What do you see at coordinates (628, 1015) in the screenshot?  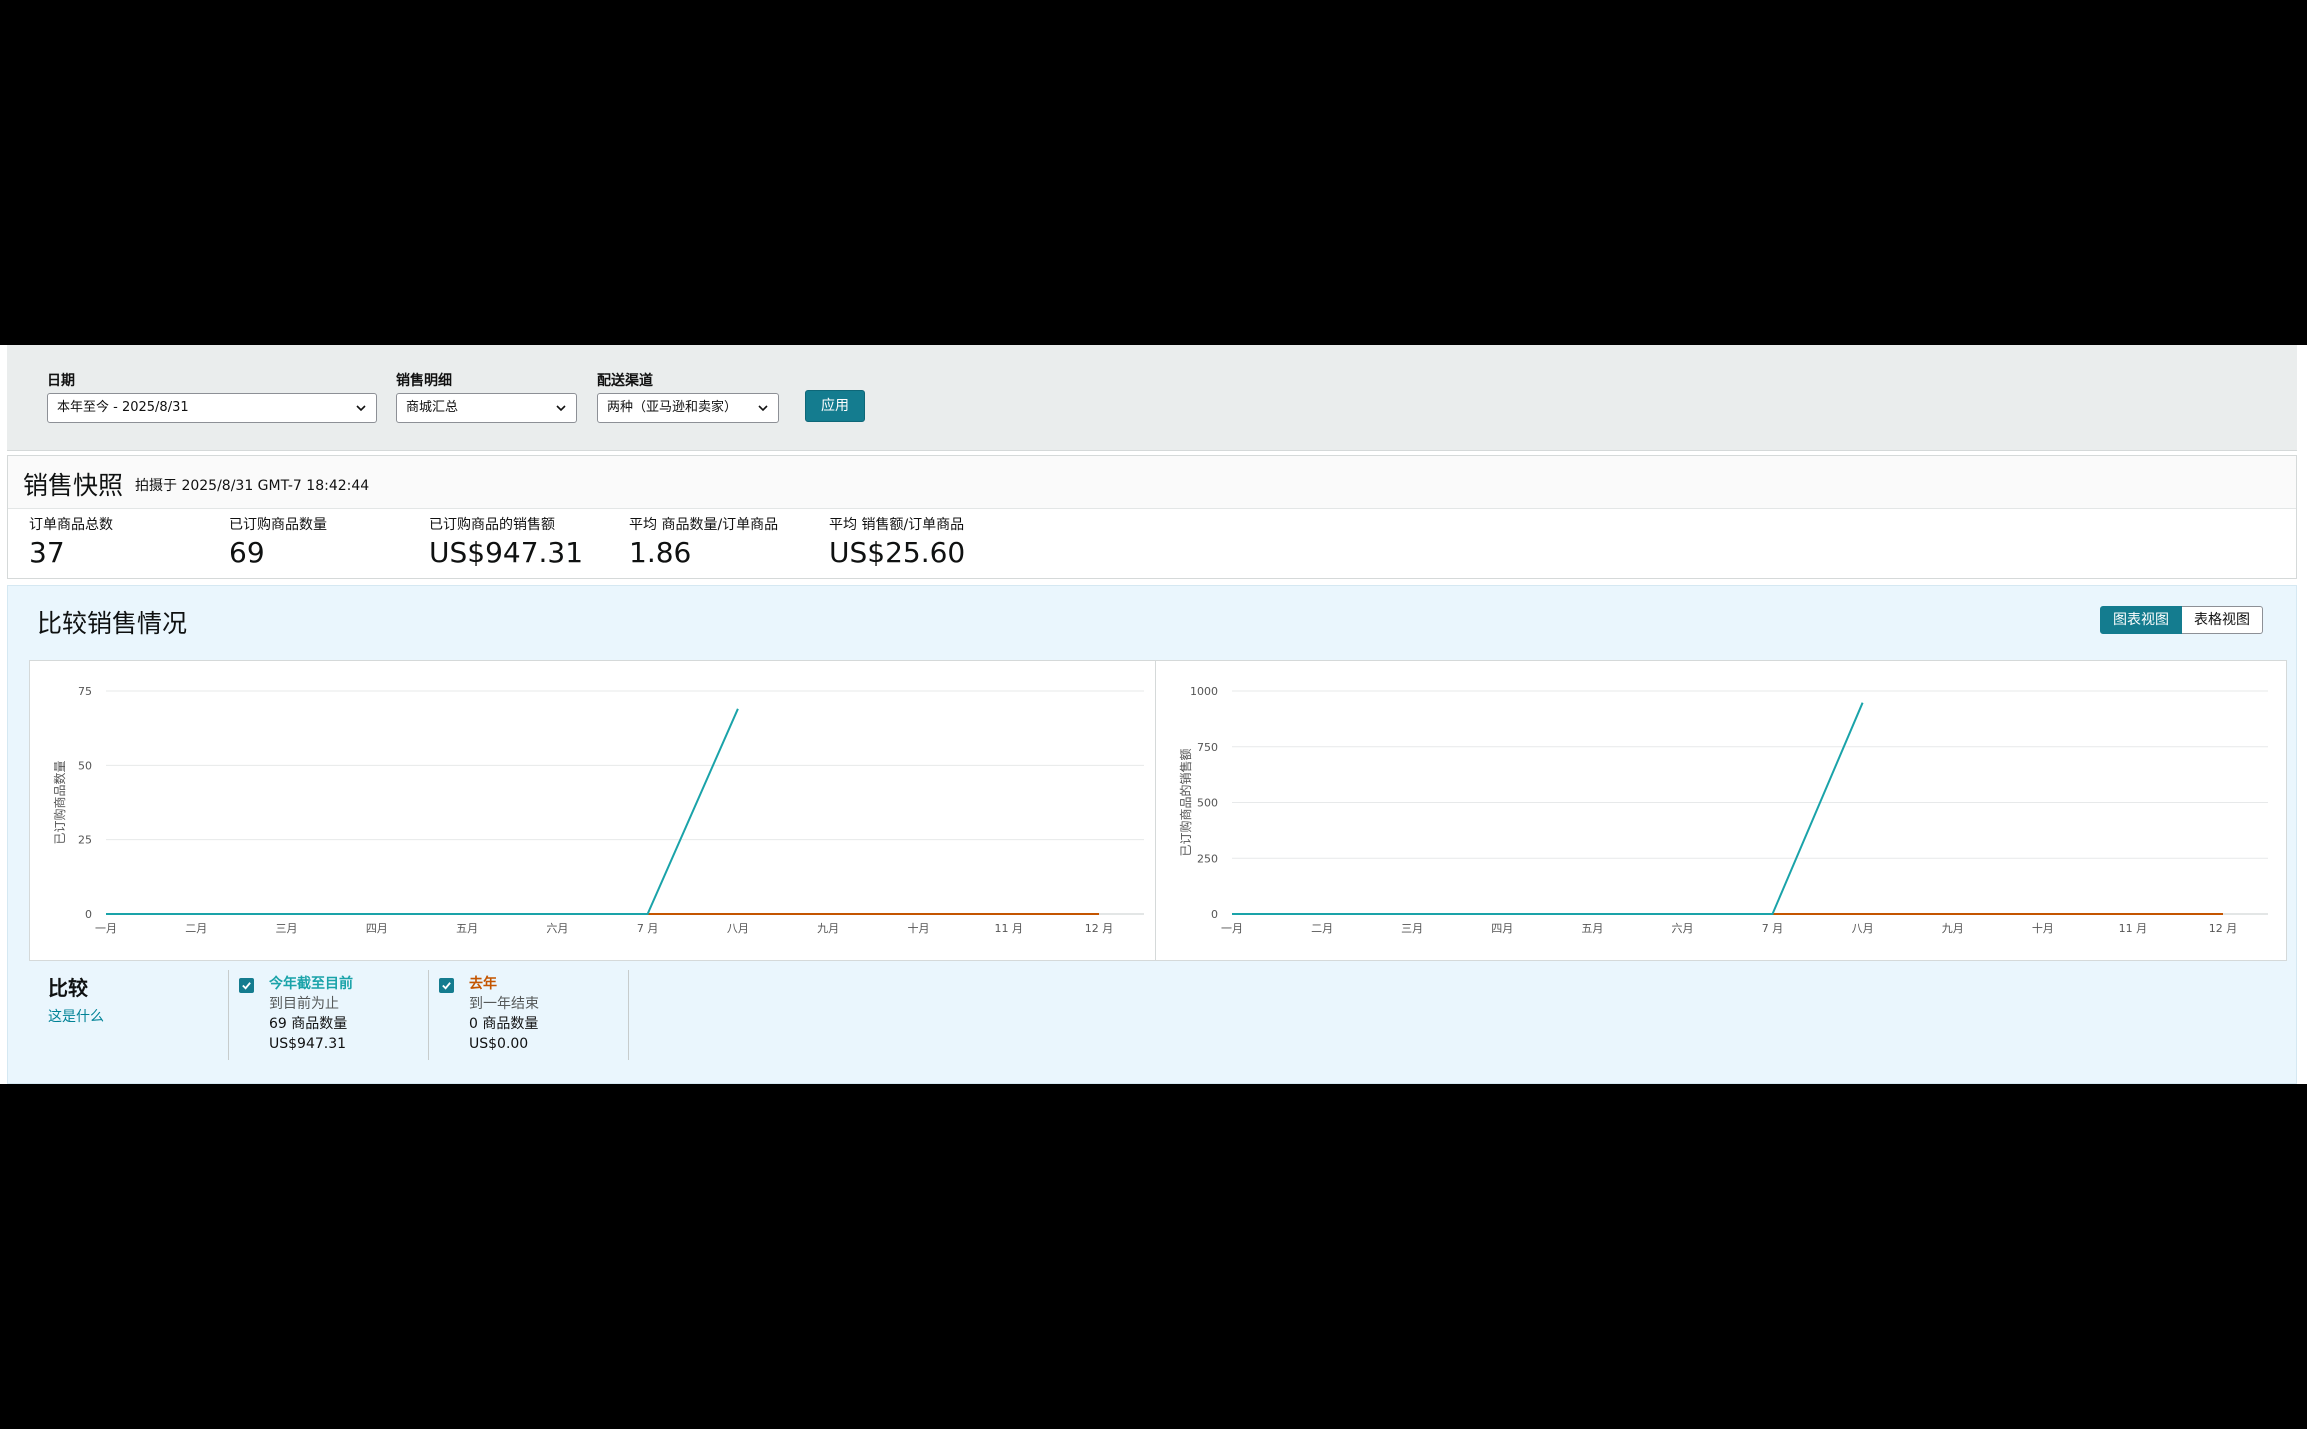 I see `legend-divider` at bounding box center [628, 1015].